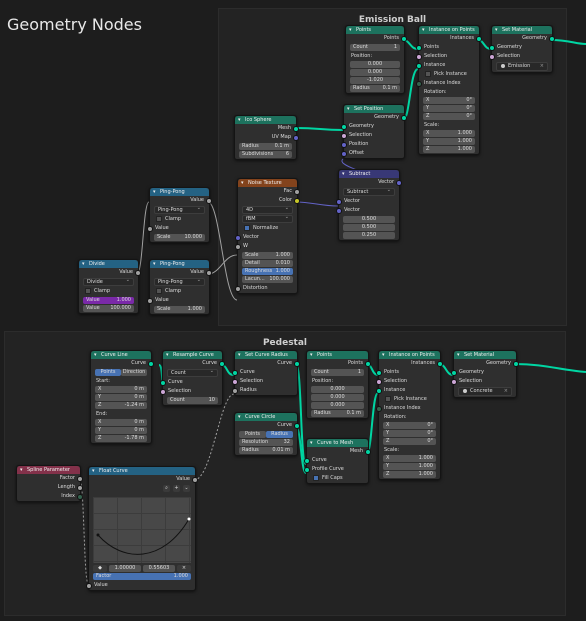  I want to click on input-socket-points: Points, so click(408, 372).